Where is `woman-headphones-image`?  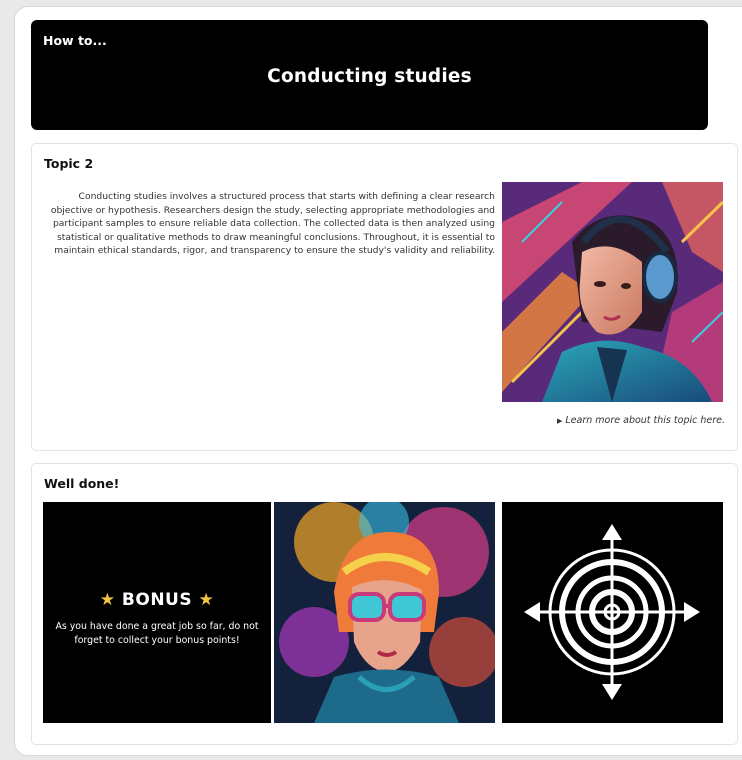 woman-headphones-image is located at coordinates (612, 292).